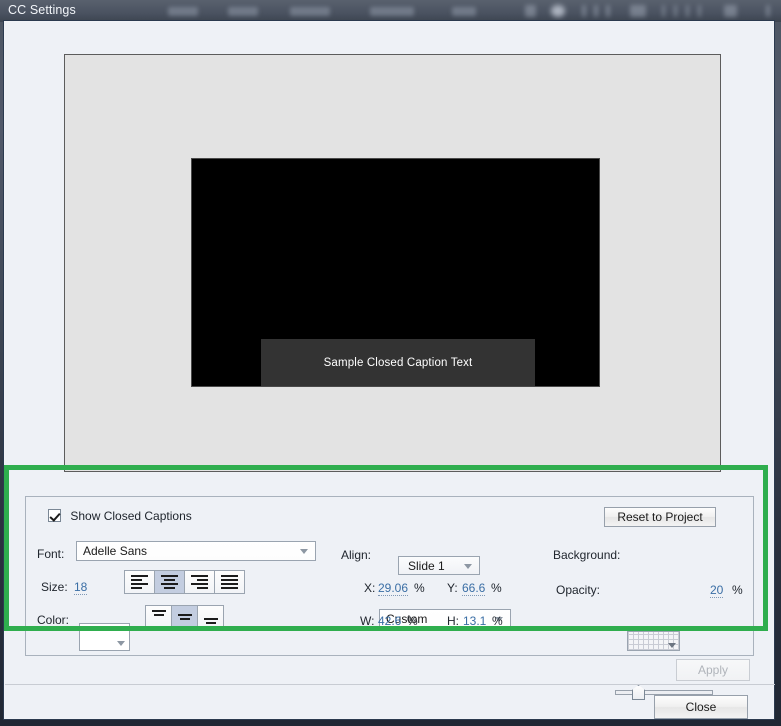 This screenshot has width=781, height=726. What do you see at coordinates (475, 621) in the screenshot?
I see `h-value: 13.1` at bounding box center [475, 621].